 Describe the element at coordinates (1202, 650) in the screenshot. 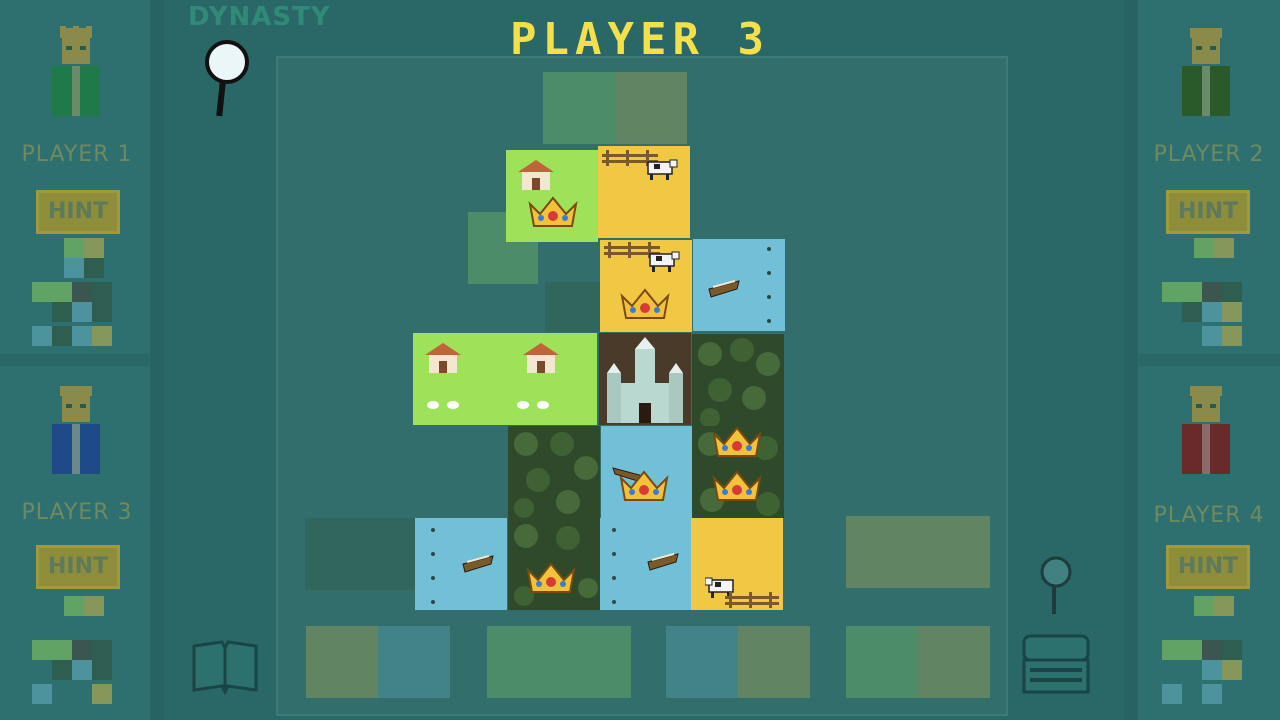

I see `player4-mini-kingdom` at that location.